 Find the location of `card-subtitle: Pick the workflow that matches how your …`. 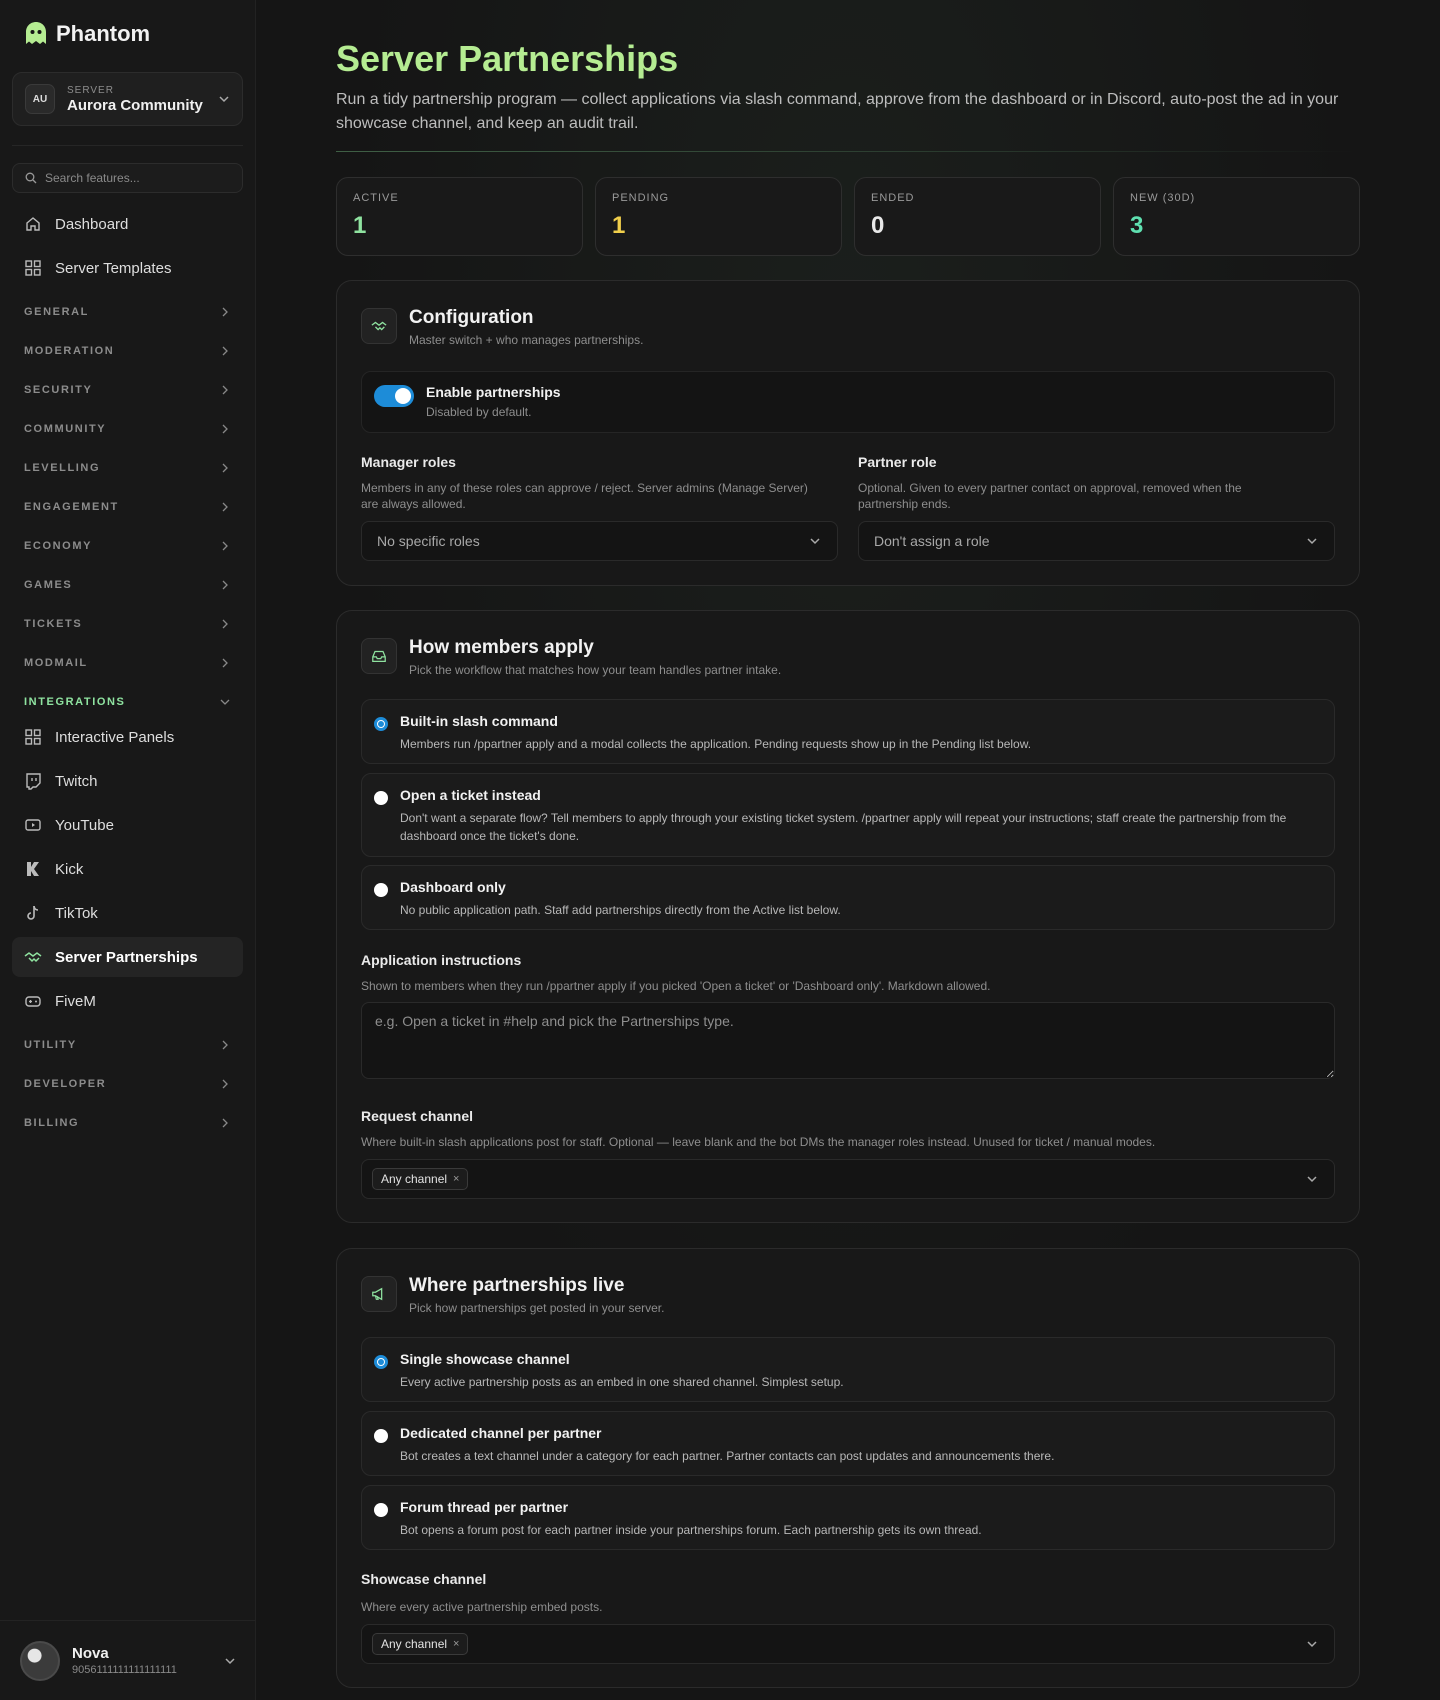

card-subtitle: Pick the workflow that matches how your … is located at coordinates (595, 670).